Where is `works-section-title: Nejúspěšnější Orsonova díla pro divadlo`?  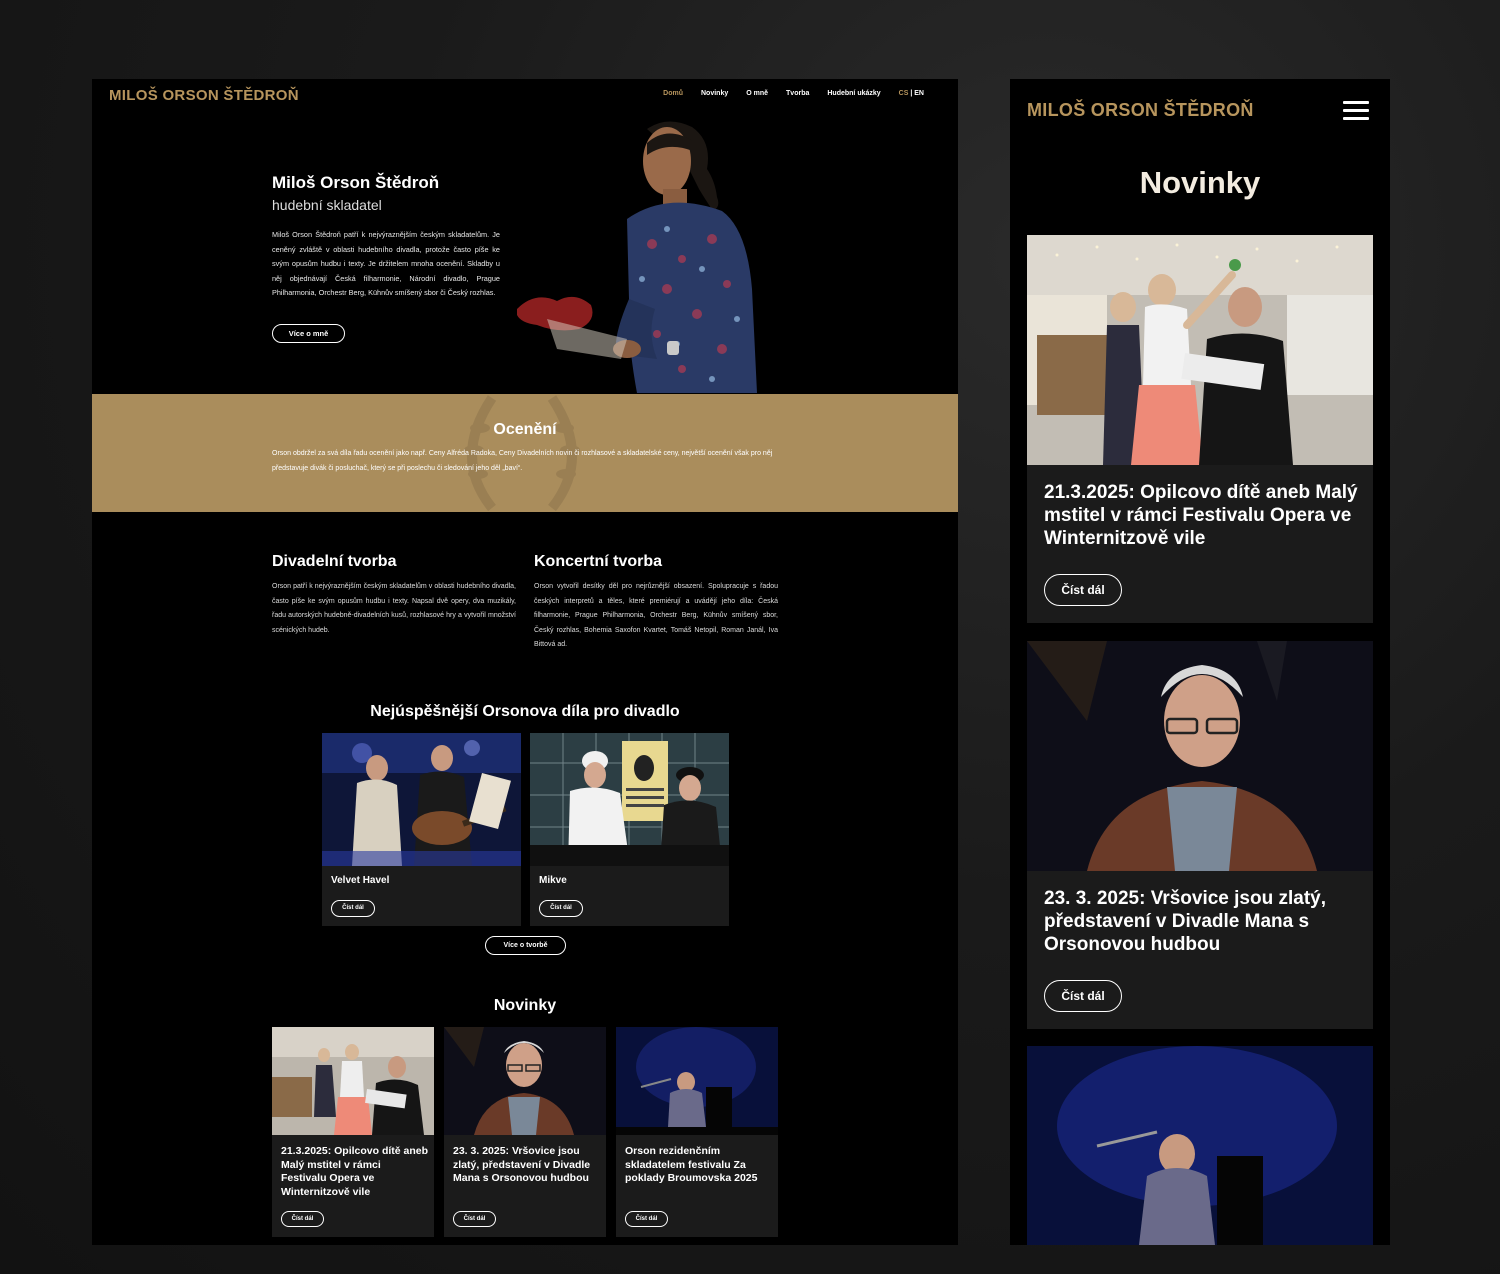
works-section-title: Nejúspěšnější Orsonova díla pro divadlo is located at coordinates (525, 711).